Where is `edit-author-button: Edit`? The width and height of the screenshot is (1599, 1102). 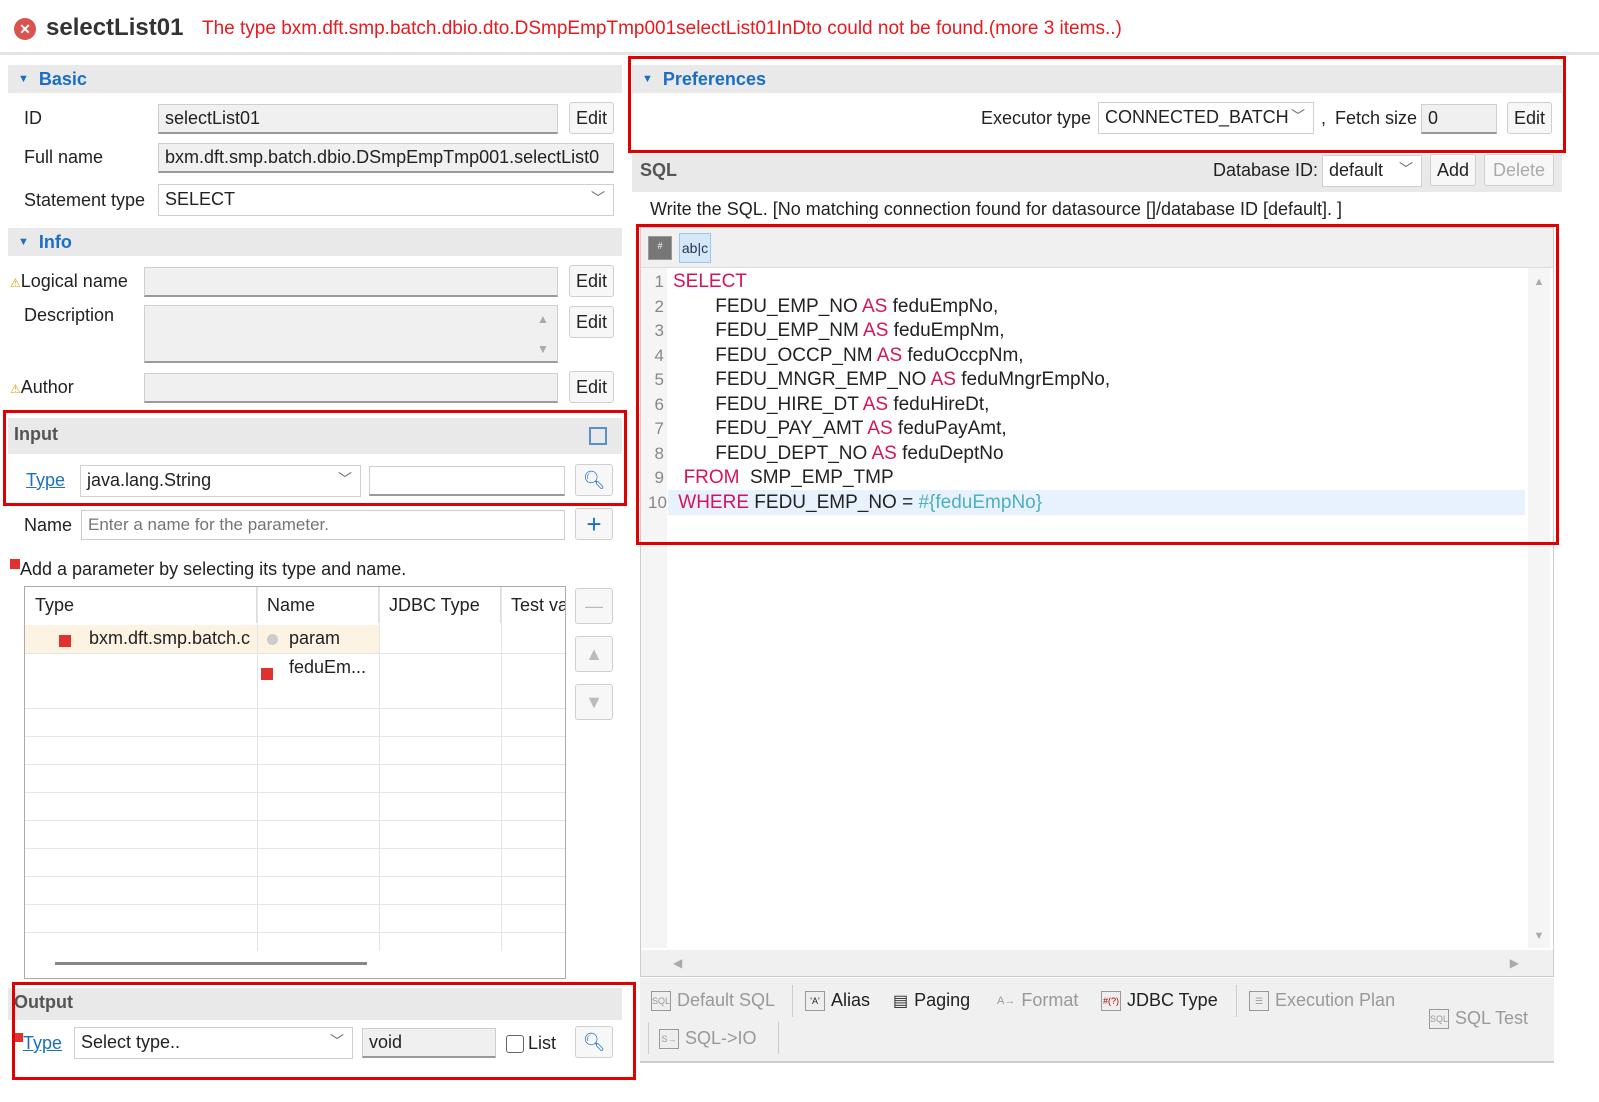 edit-author-button: Edit is located at coordinates (591, 387).